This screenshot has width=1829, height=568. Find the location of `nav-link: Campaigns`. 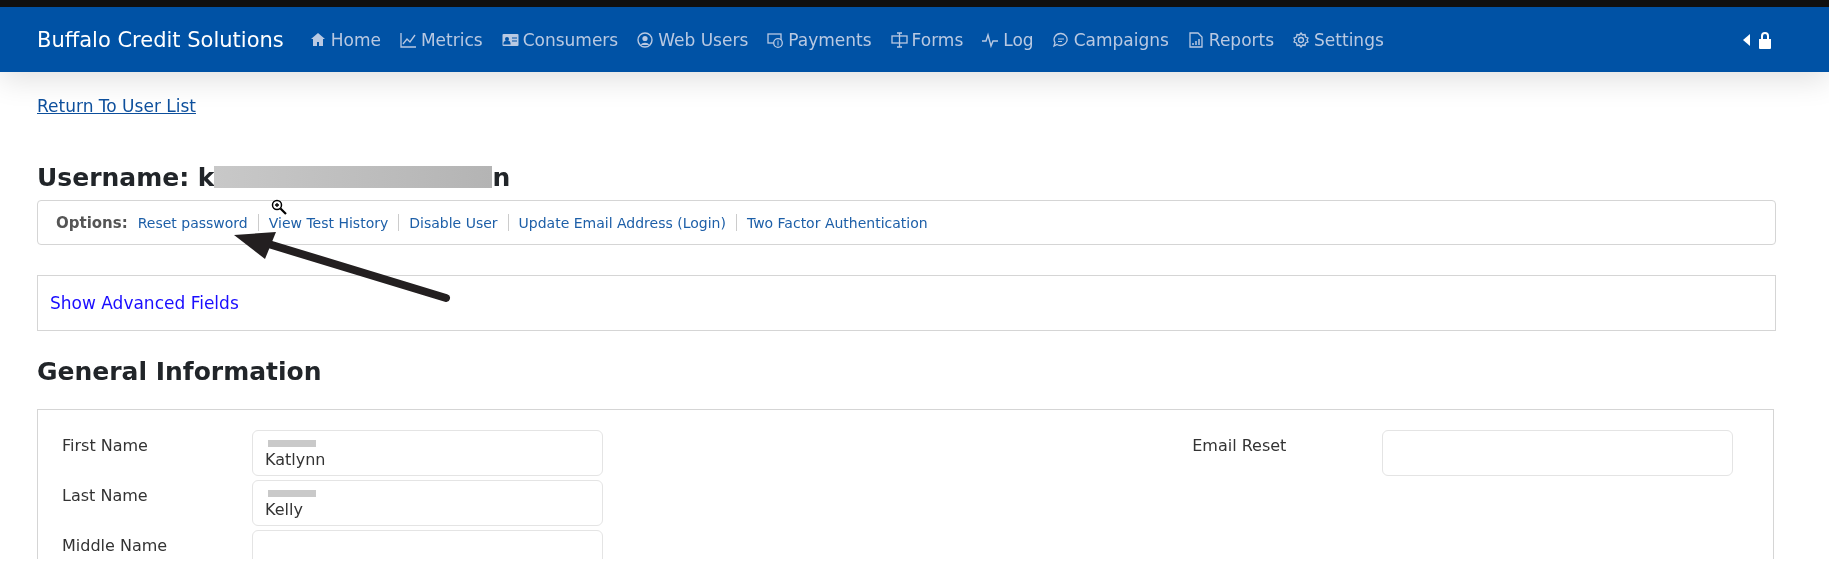

nav-link: Campaigns is located at coordinates (1110, 39).